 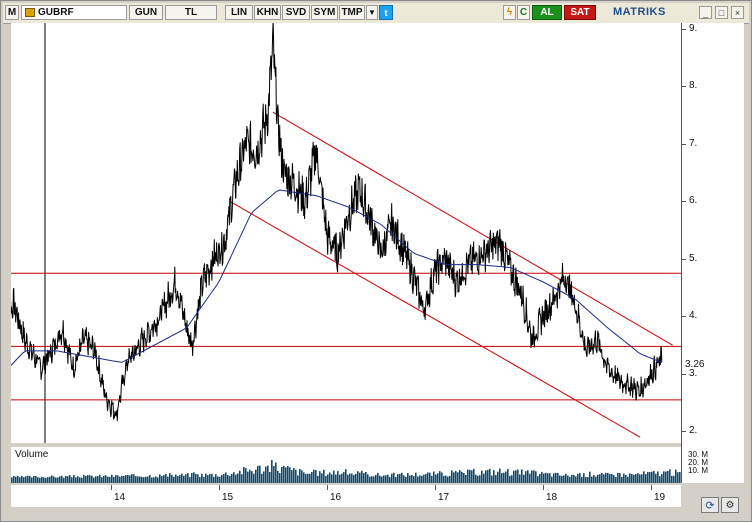 I want to click on currency-button: TL, so click(x=191, y=12).